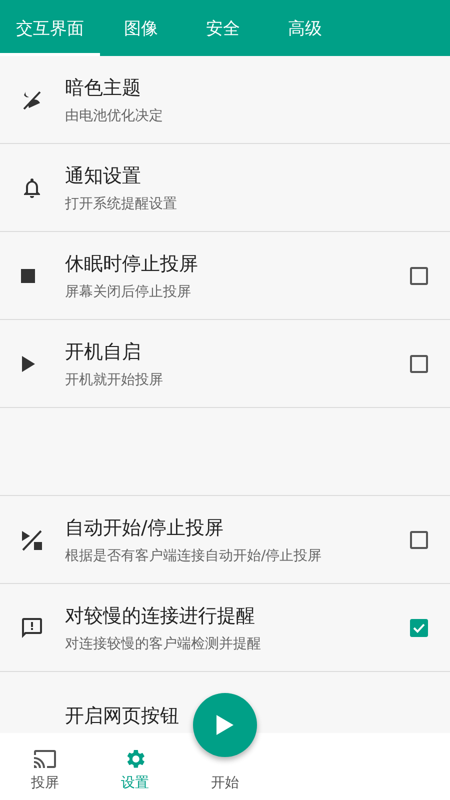 The image size is (450, 800). Describe the element at coordinates (246, 87) in the screenshot. I see `setting-title: 暗色主题` at that location.